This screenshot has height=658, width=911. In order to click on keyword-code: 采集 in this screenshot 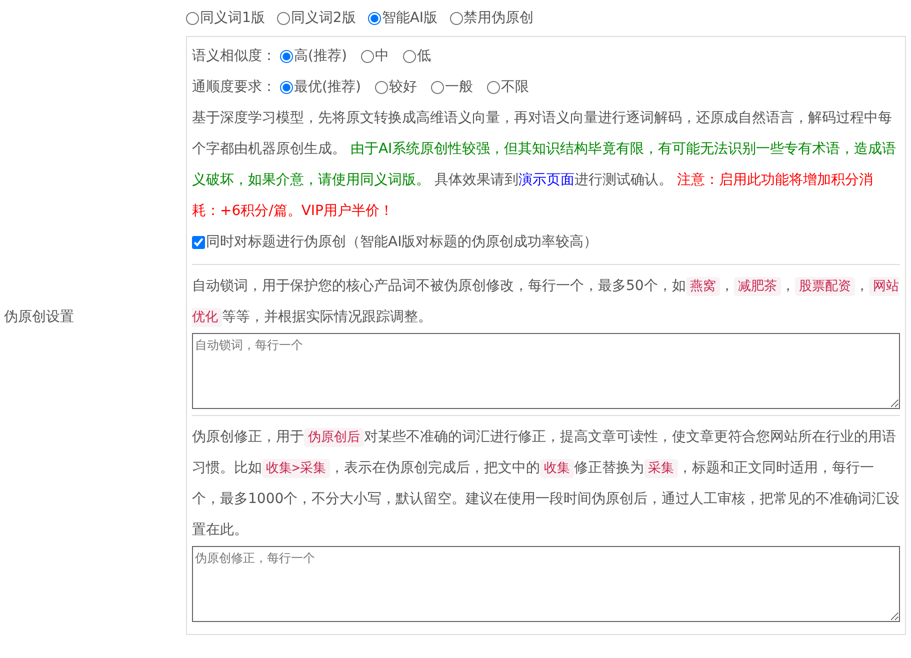, I will do `click(661, 468)`.